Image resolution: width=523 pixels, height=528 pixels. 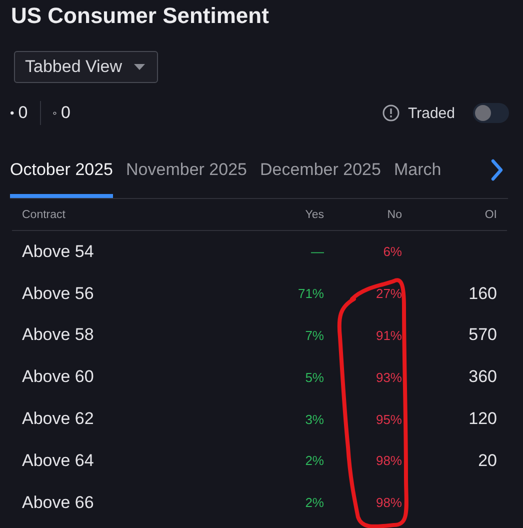 I want to click on no-price: 27%, so click(x=388, y=294).